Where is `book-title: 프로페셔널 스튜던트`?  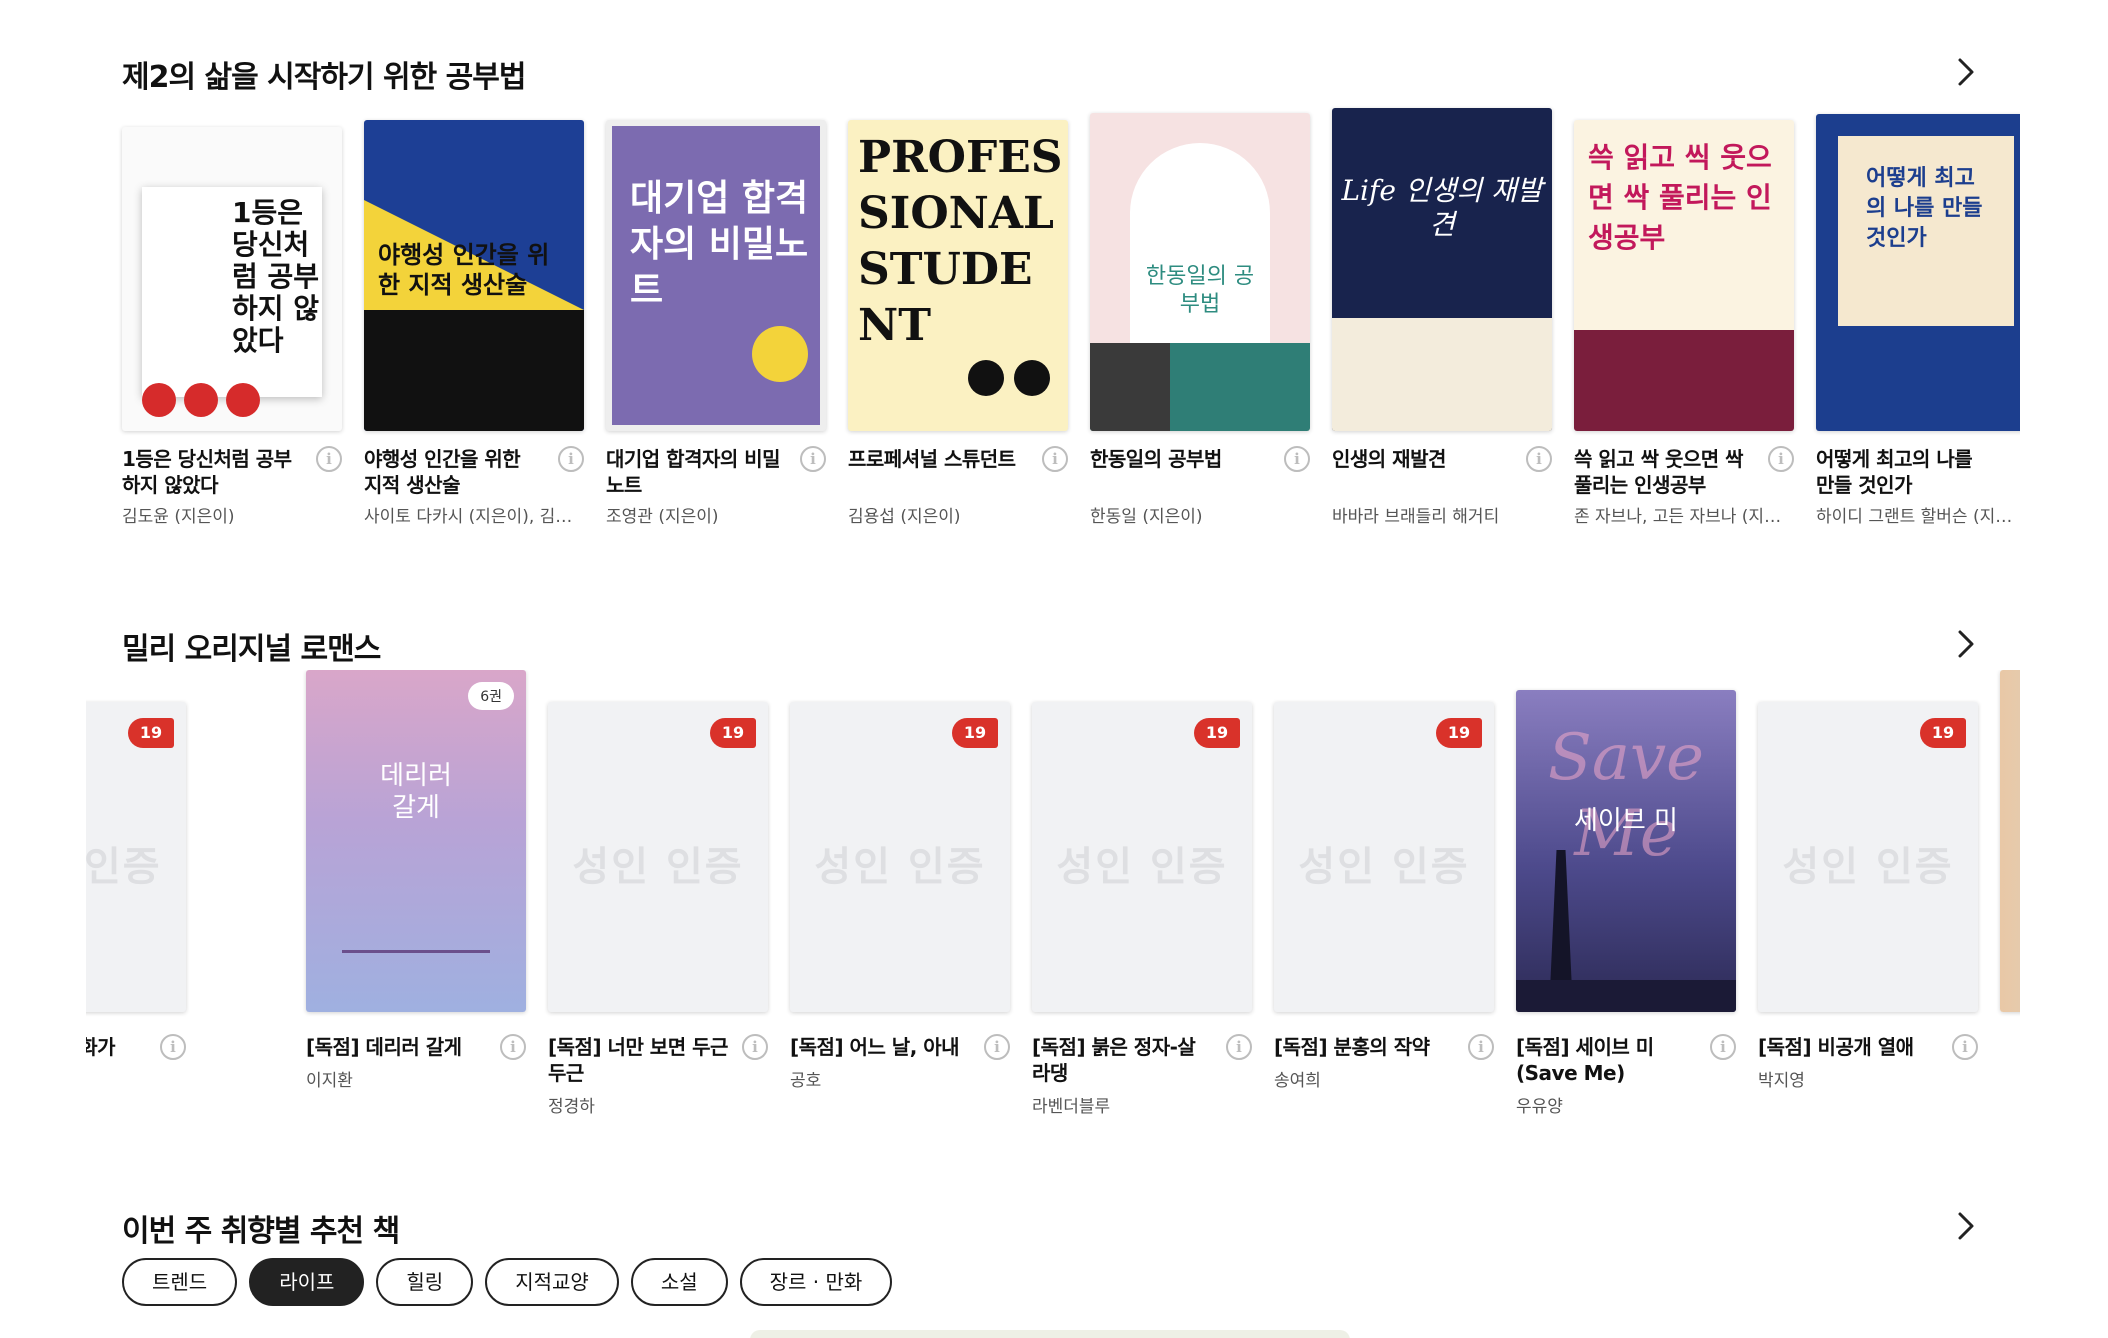
book-title: 프로페셔널 스튜던트 is located at coordinates (938, 459).